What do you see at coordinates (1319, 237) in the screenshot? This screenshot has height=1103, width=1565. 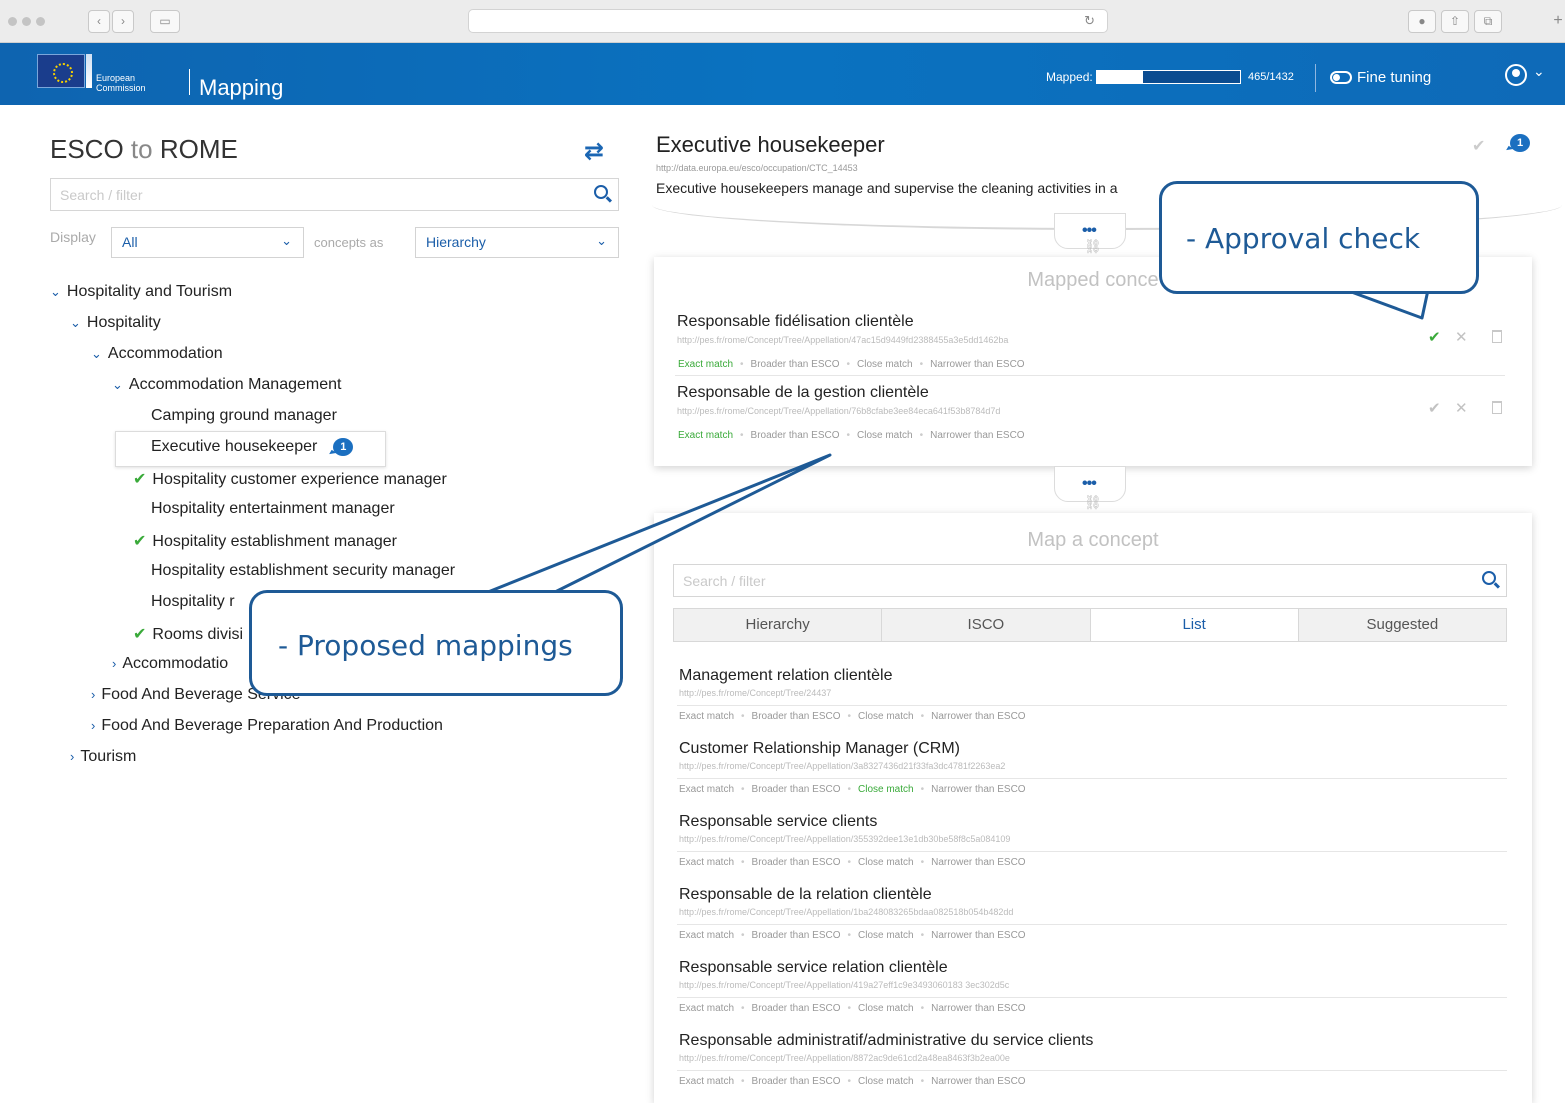 I see `approval-check-callout: - Approval check` at bounding box center [1319, 237].